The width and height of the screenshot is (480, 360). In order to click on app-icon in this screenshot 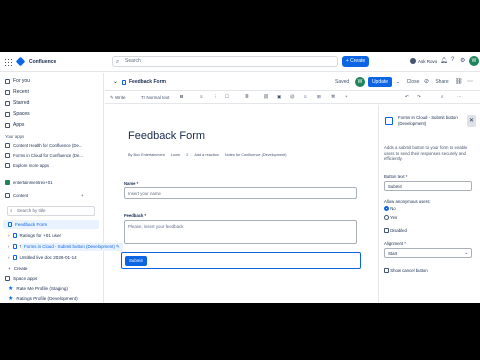, I will do `click(7, 145)`.